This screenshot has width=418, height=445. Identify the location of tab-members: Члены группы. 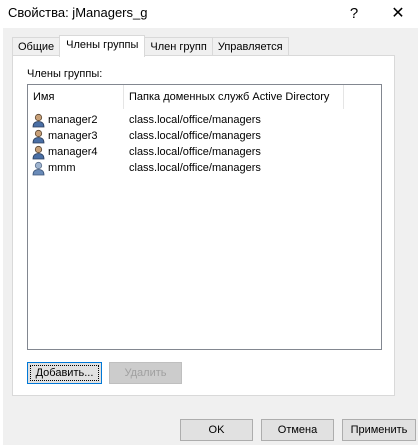
(102, 46).